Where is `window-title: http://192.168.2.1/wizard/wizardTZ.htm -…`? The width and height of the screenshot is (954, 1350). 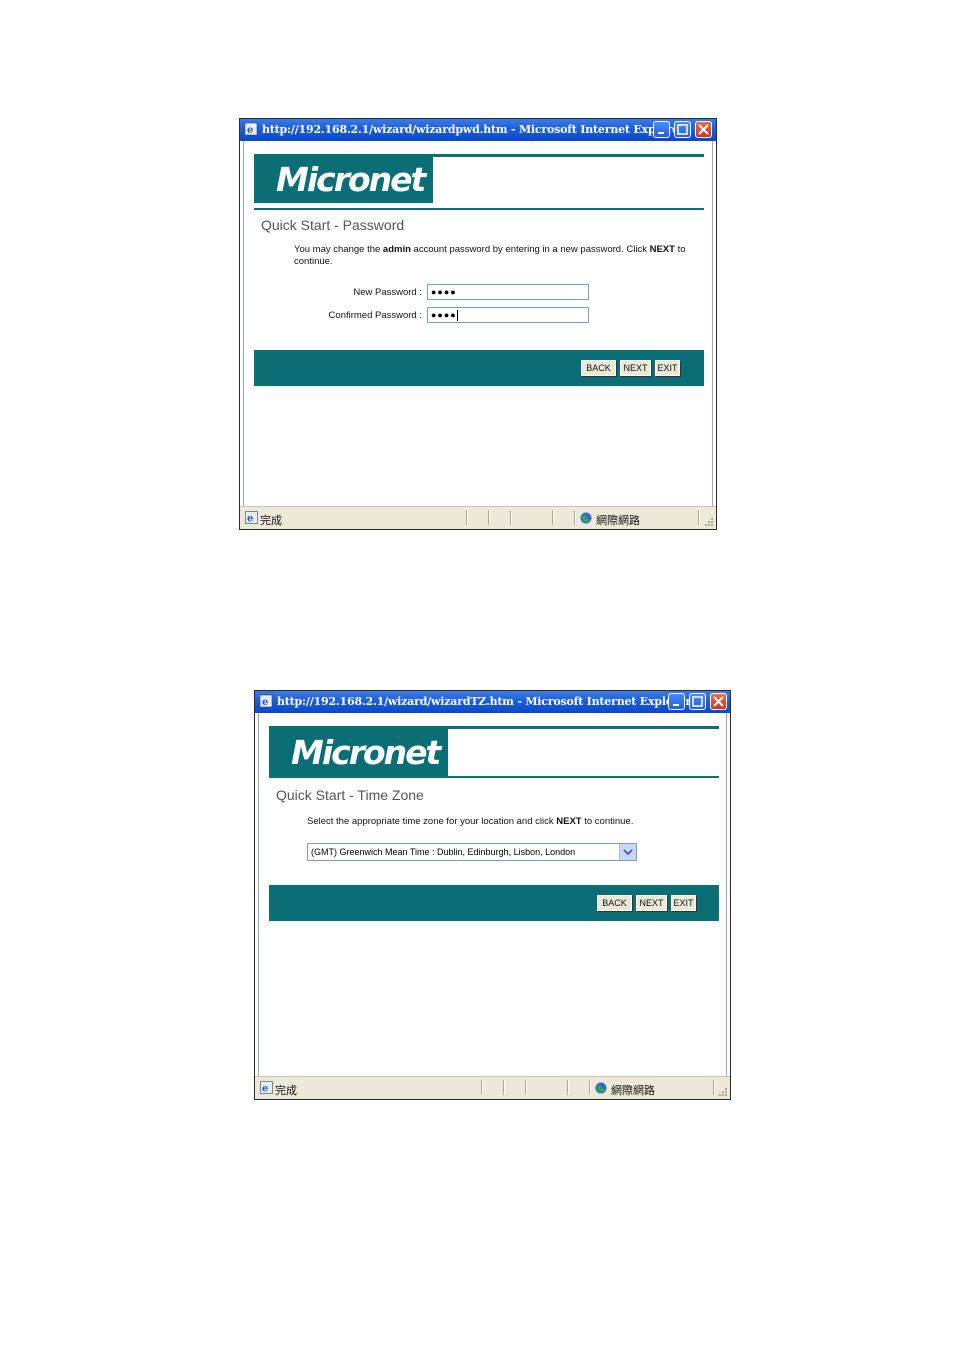 window-title: http://192.168.2.1/wizard/wizardTZ.htm -… is located at coordinates (484, 701).